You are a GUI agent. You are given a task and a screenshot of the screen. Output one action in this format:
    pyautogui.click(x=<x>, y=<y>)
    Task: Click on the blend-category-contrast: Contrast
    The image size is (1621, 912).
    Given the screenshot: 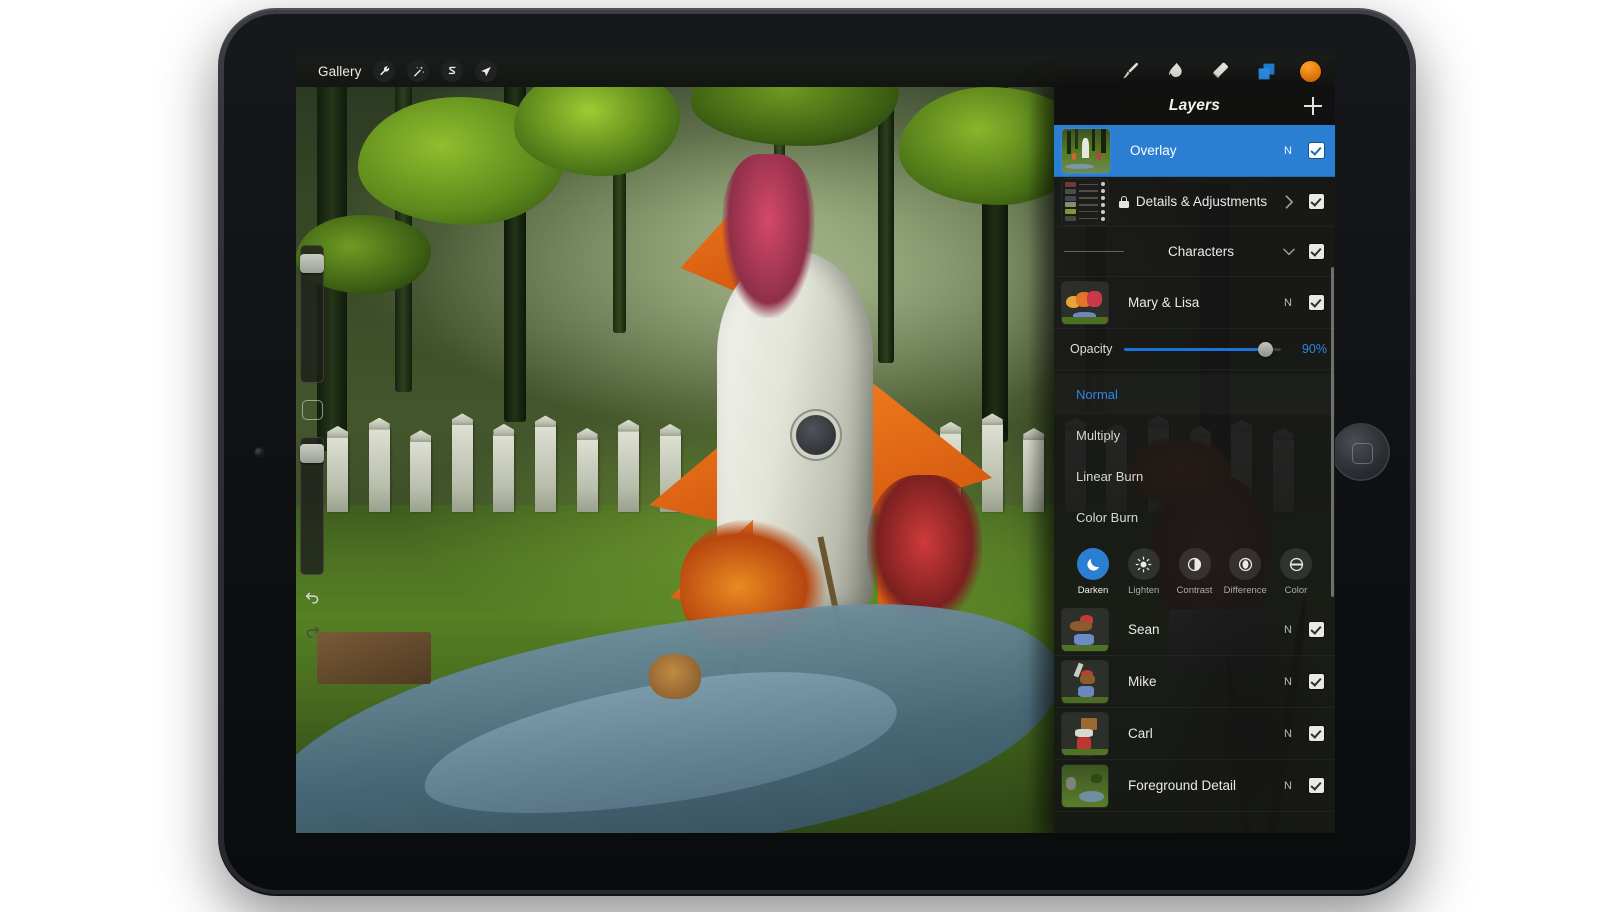 What is the action you would take?
    pyautogui.click(x=1195, y=572)
    